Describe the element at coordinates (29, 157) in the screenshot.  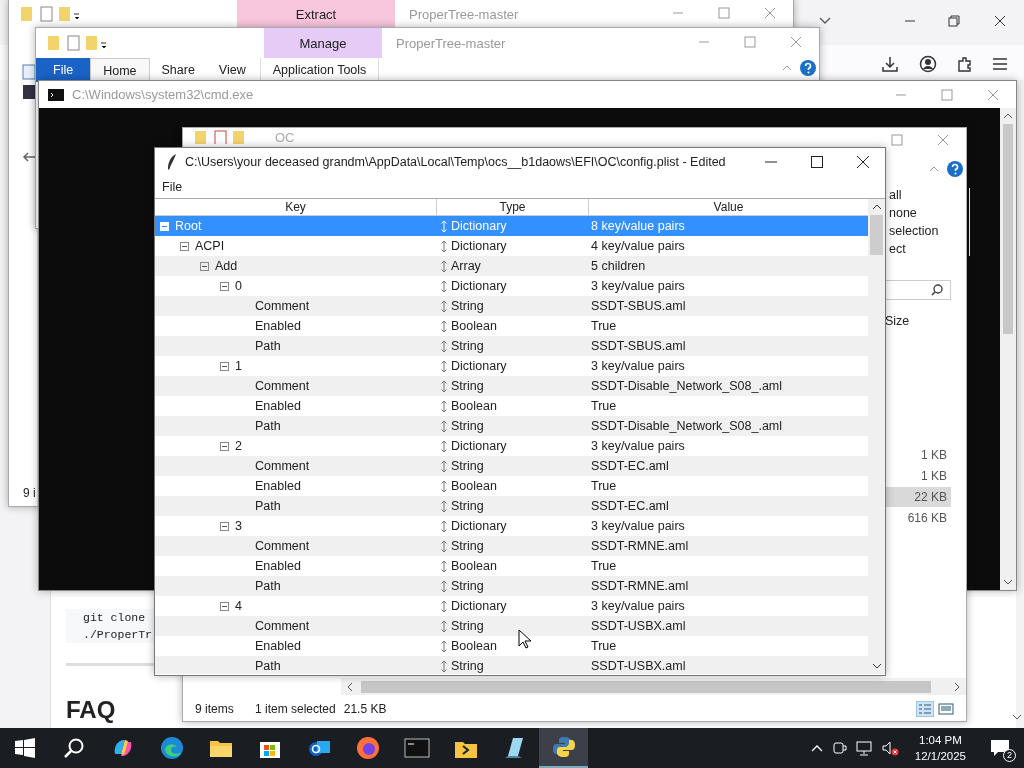
I see `back-arrow-icon` at that location.